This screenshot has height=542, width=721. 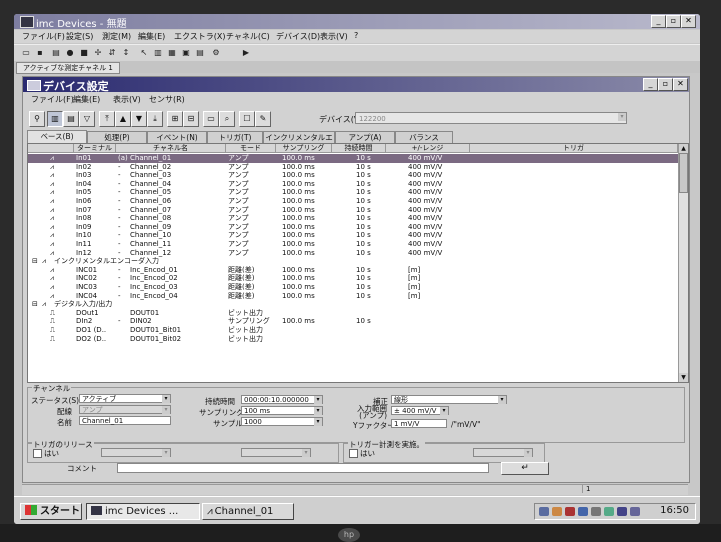 I want to click on column-header-trigger: トリガ, so click(x=574, y=148).